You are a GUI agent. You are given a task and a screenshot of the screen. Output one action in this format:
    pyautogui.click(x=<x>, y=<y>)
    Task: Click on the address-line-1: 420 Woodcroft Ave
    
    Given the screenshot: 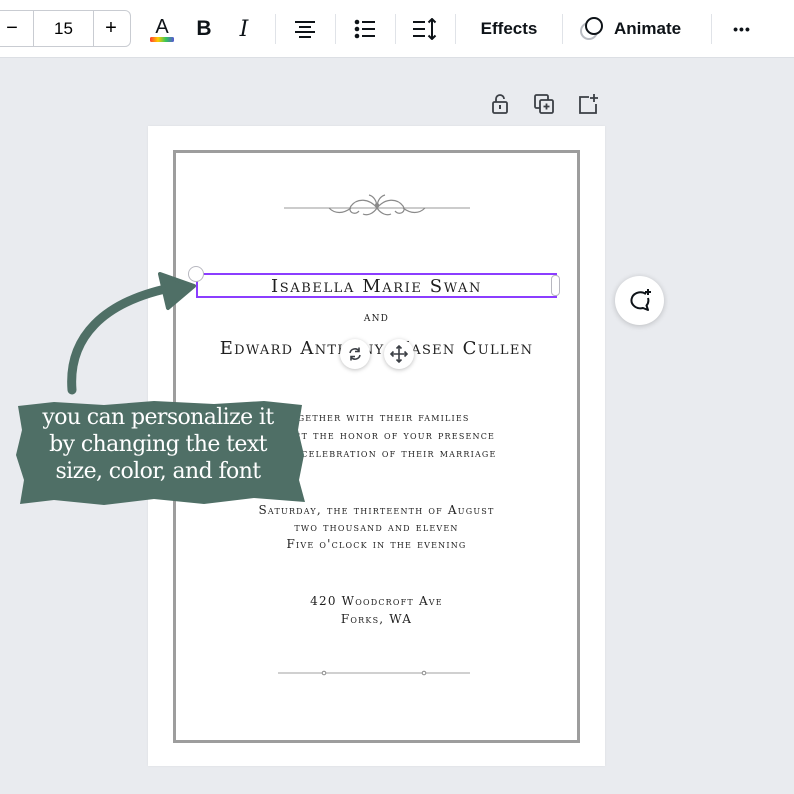 What is the action you would take?
    pyautogui.click(x=376, y=601)
    